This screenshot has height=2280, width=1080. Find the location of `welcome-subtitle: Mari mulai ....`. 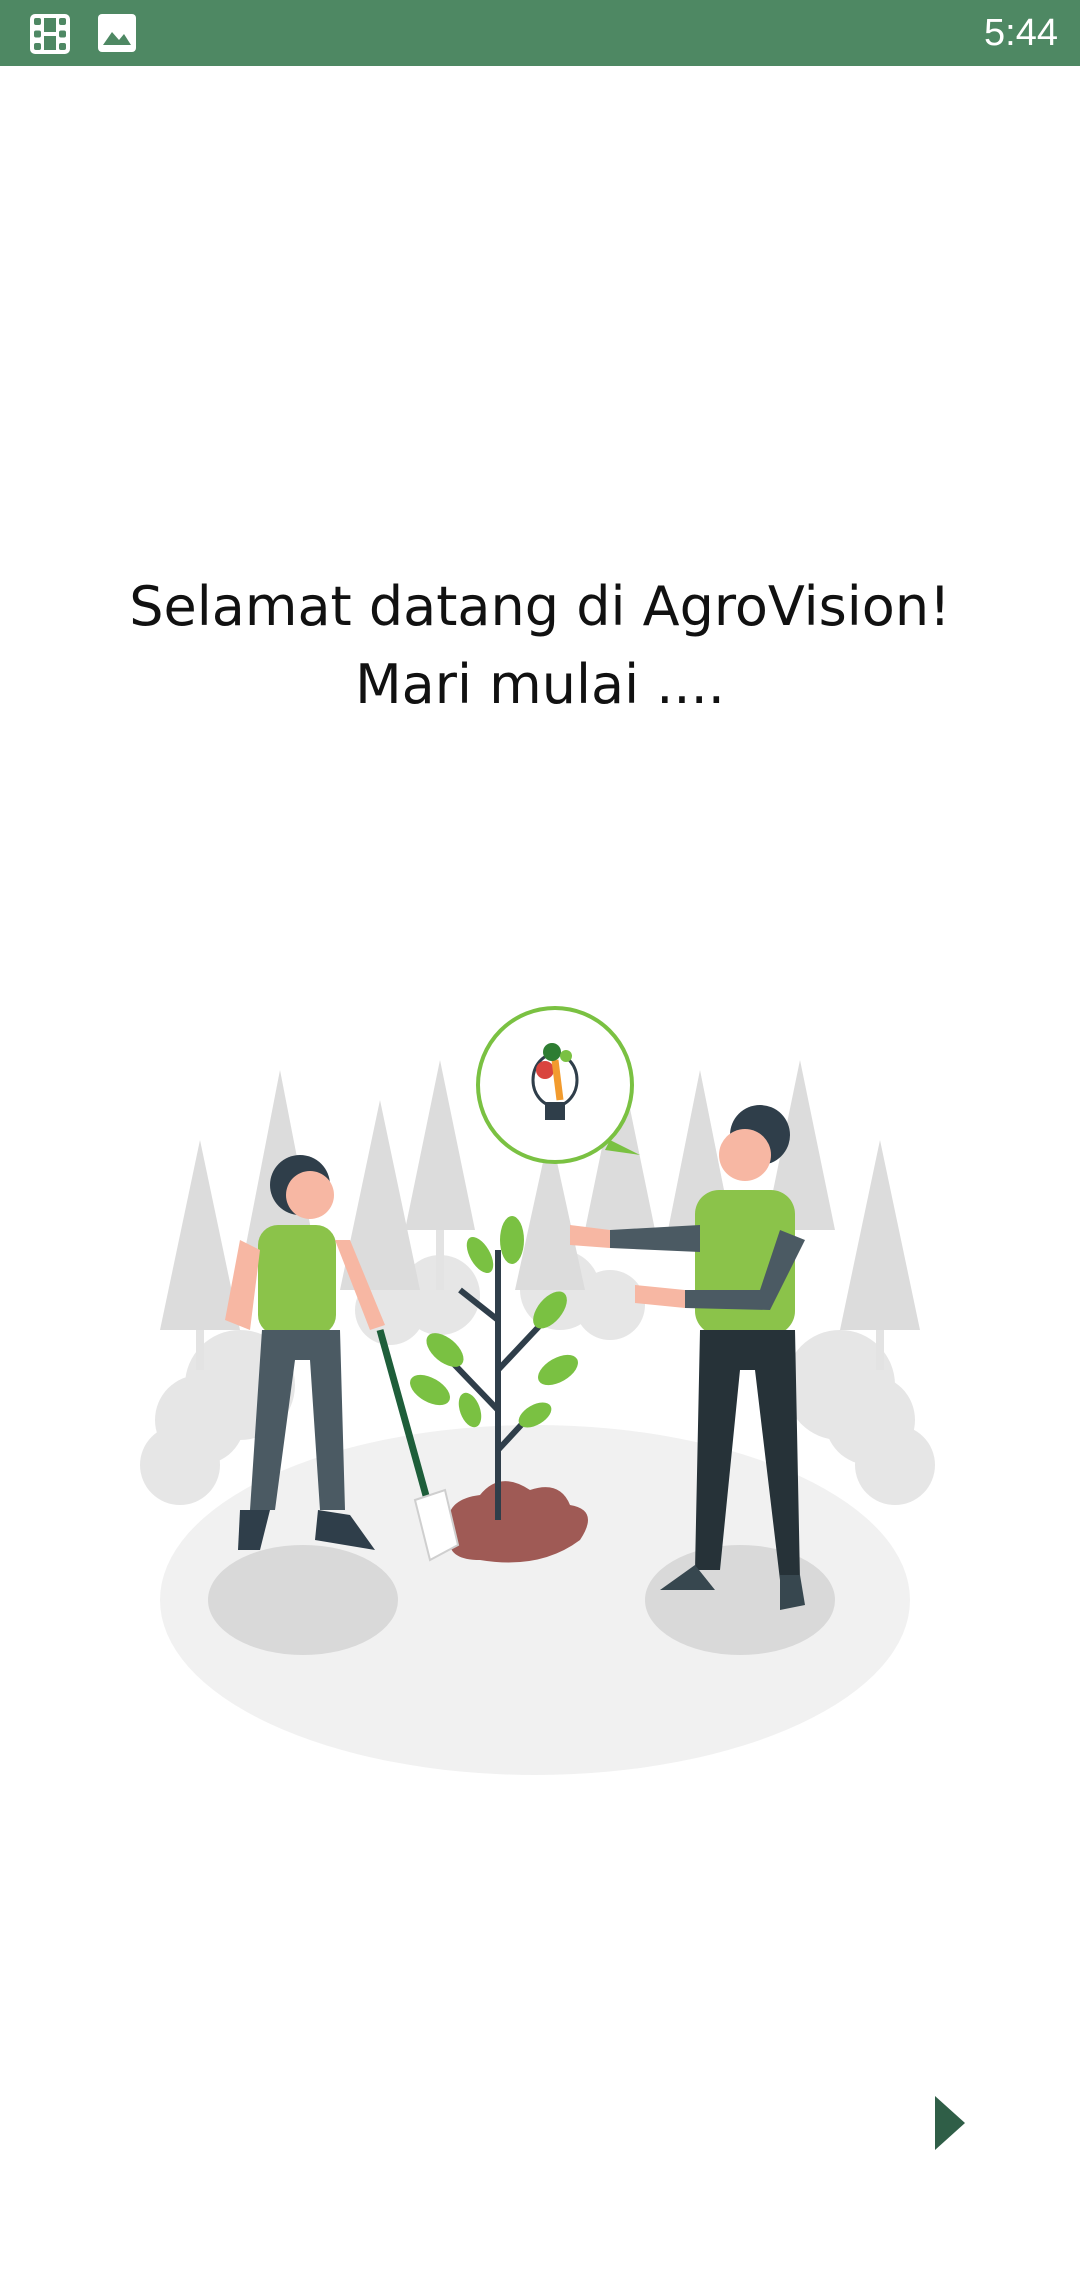

welcome-subtitle: Mari mulai .... is located at coordinates (540, 684).